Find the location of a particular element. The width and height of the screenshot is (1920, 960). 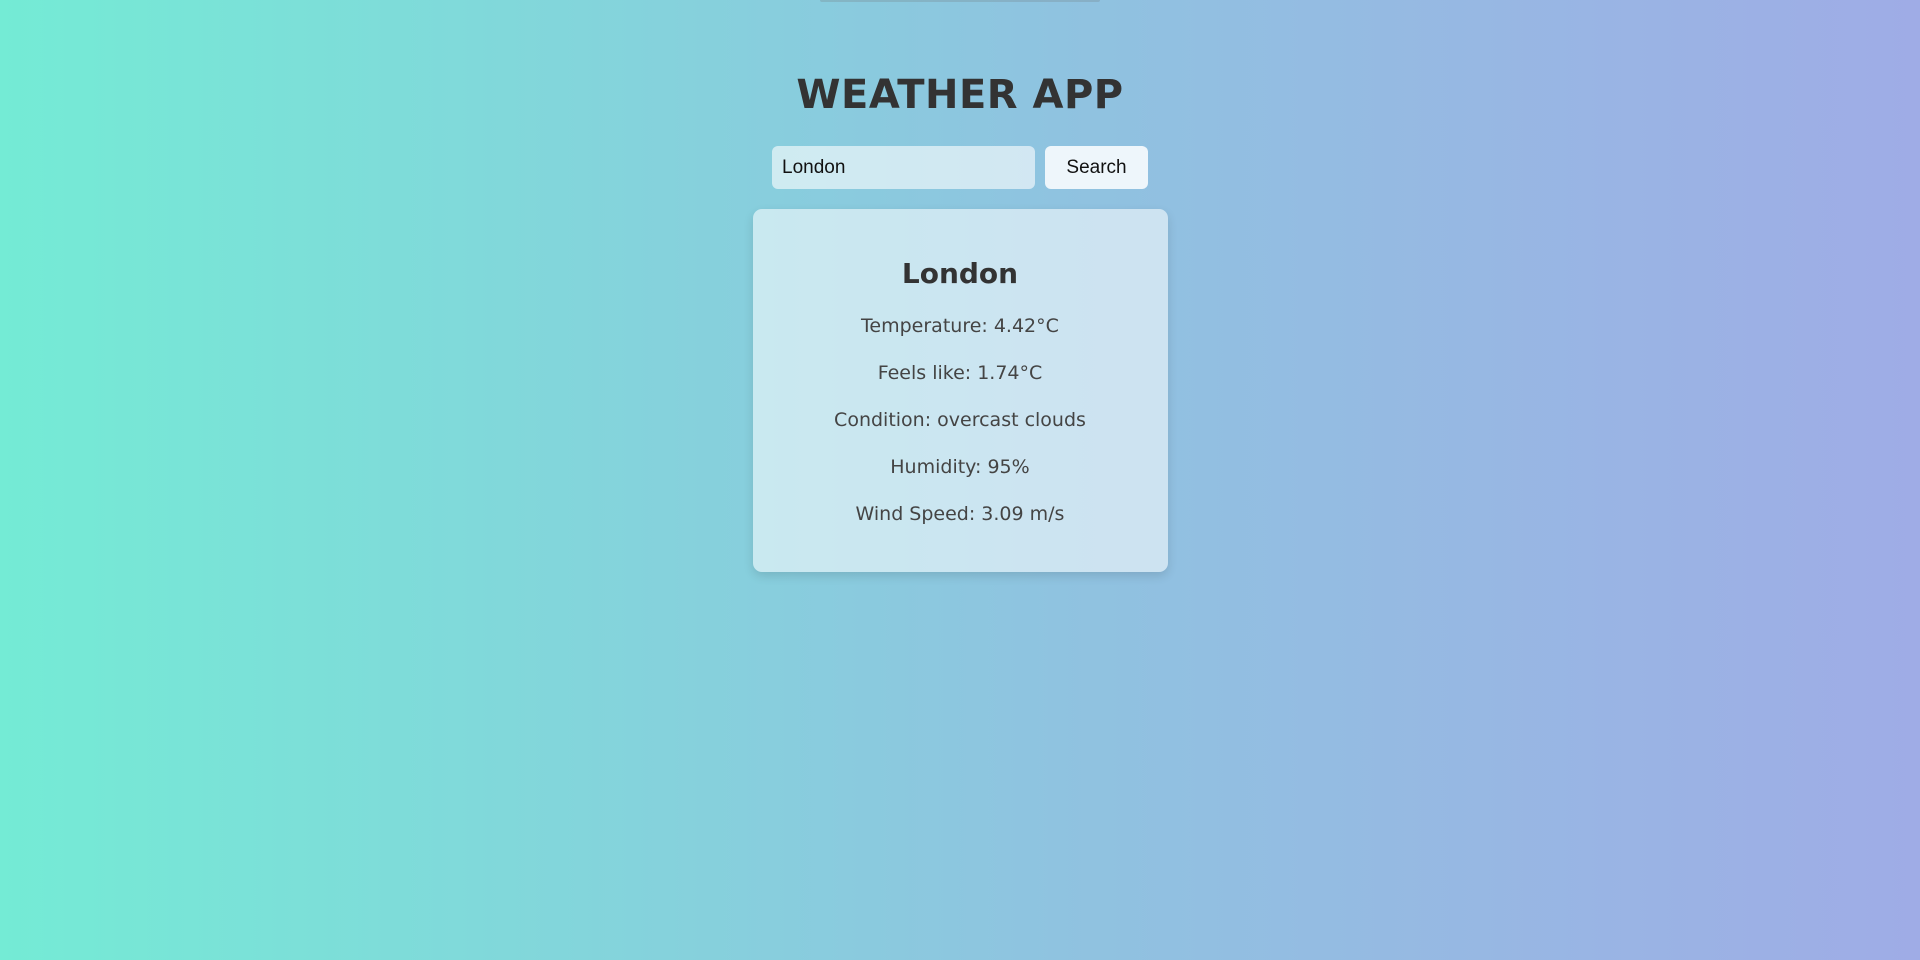

feels-like-text: Feels like: 1.74°C is located at coordinates (960, 373).